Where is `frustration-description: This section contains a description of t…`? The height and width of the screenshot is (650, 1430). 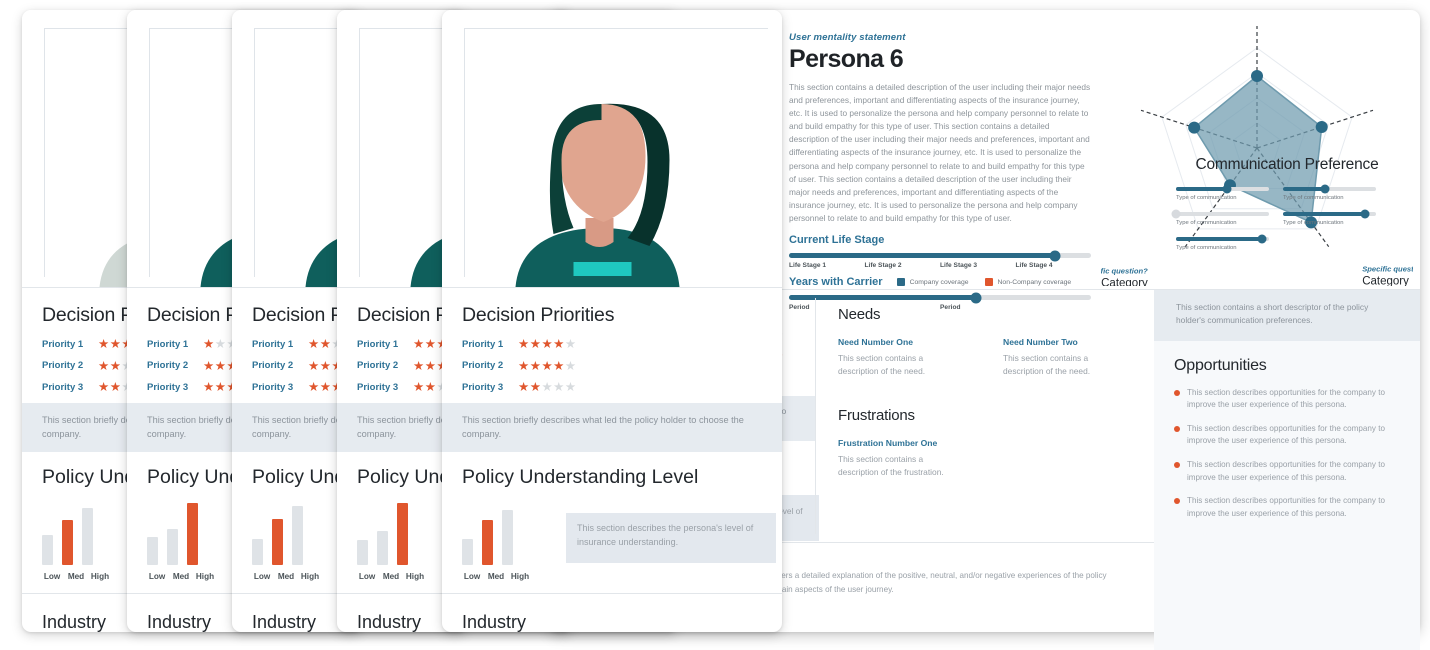 frustration-description: This section contains a description of t… is located at coordinates (891, 465).